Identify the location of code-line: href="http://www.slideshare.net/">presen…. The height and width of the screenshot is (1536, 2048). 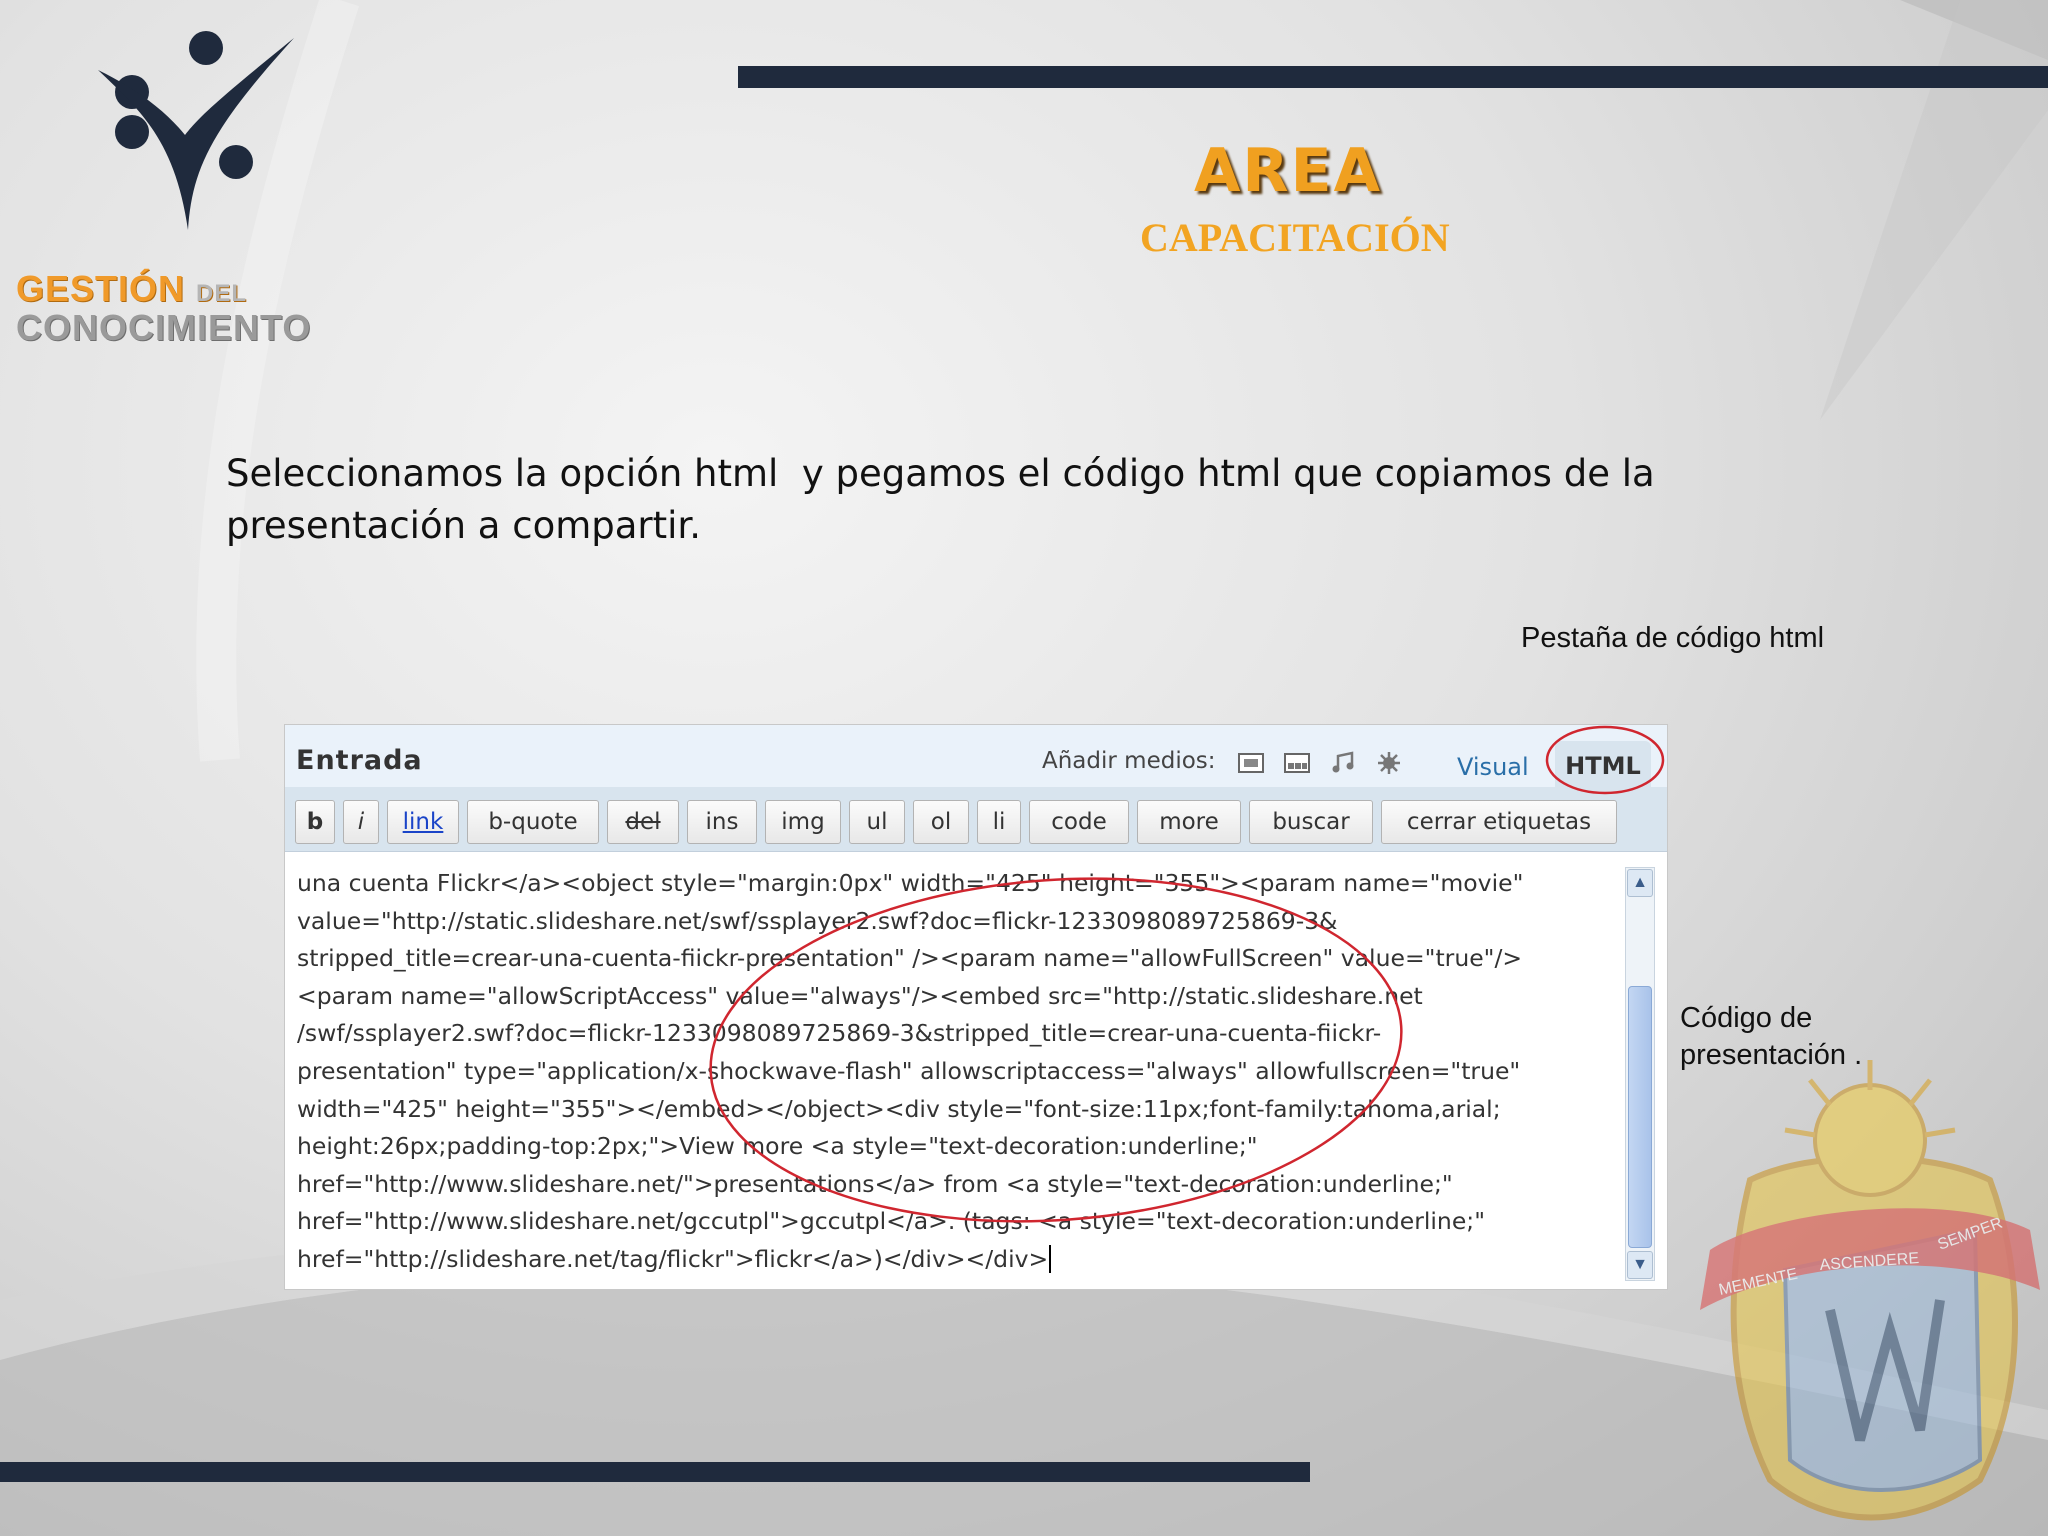
(875, 1183).